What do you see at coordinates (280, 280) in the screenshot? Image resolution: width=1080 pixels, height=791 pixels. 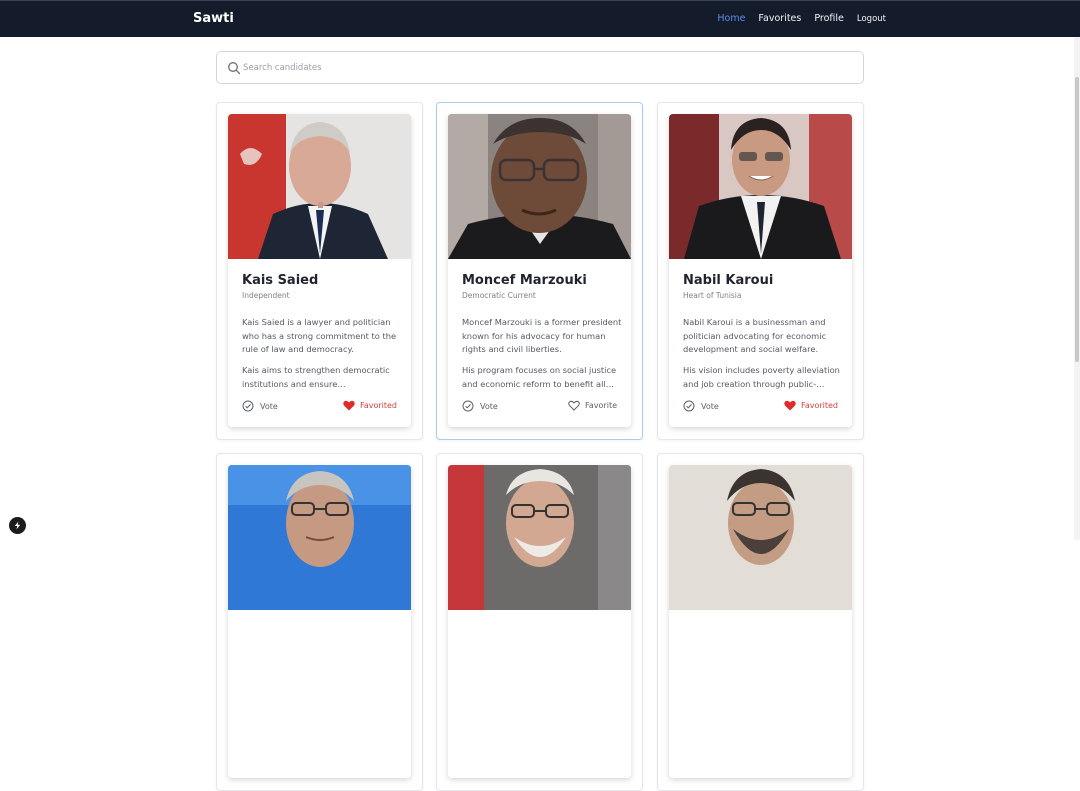 I see `candidate-name: Kais Saied` at bounding box center [280, 280].